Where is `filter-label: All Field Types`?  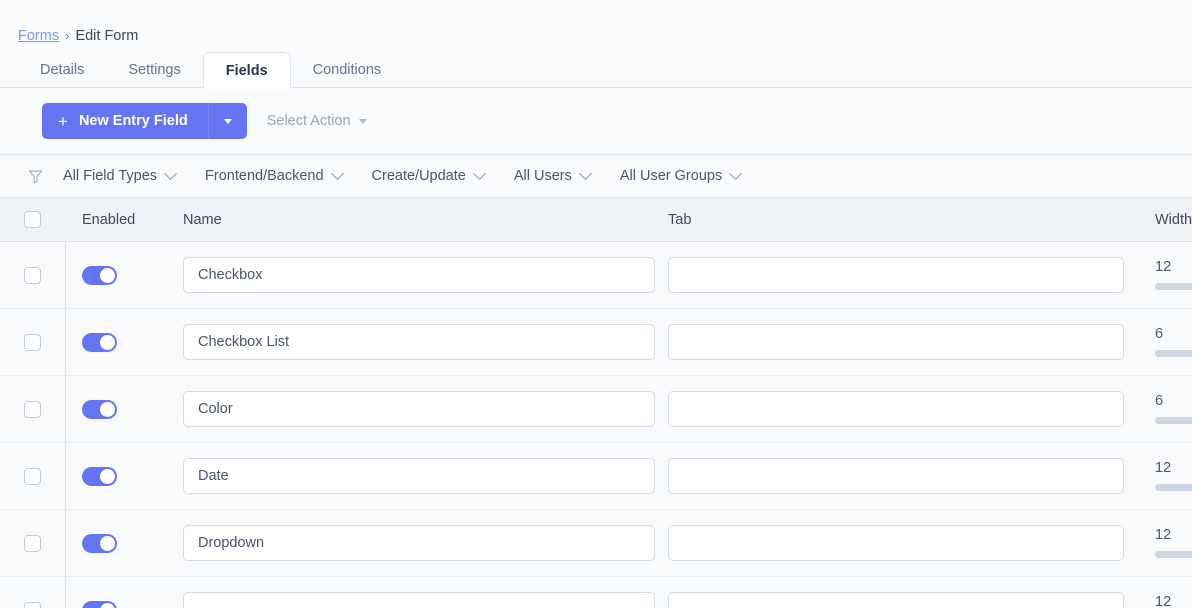 filter-label: All Field Types is located at coordinates (110, 176).